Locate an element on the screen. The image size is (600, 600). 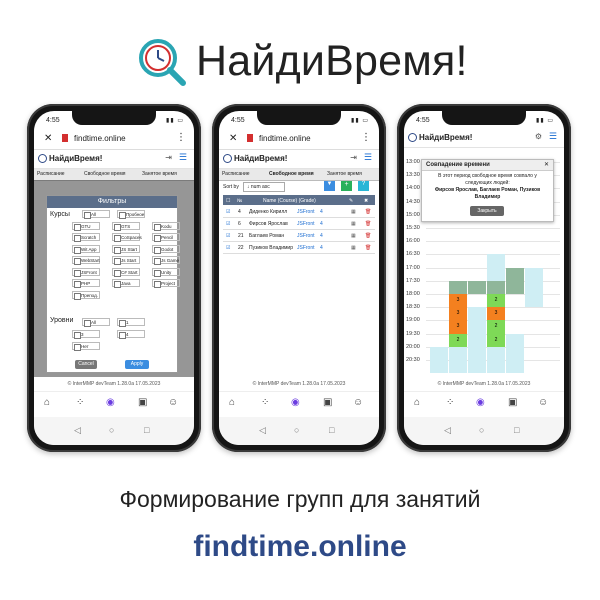
user-settings-icon: ⚙ is located at coordinates (538, 136).